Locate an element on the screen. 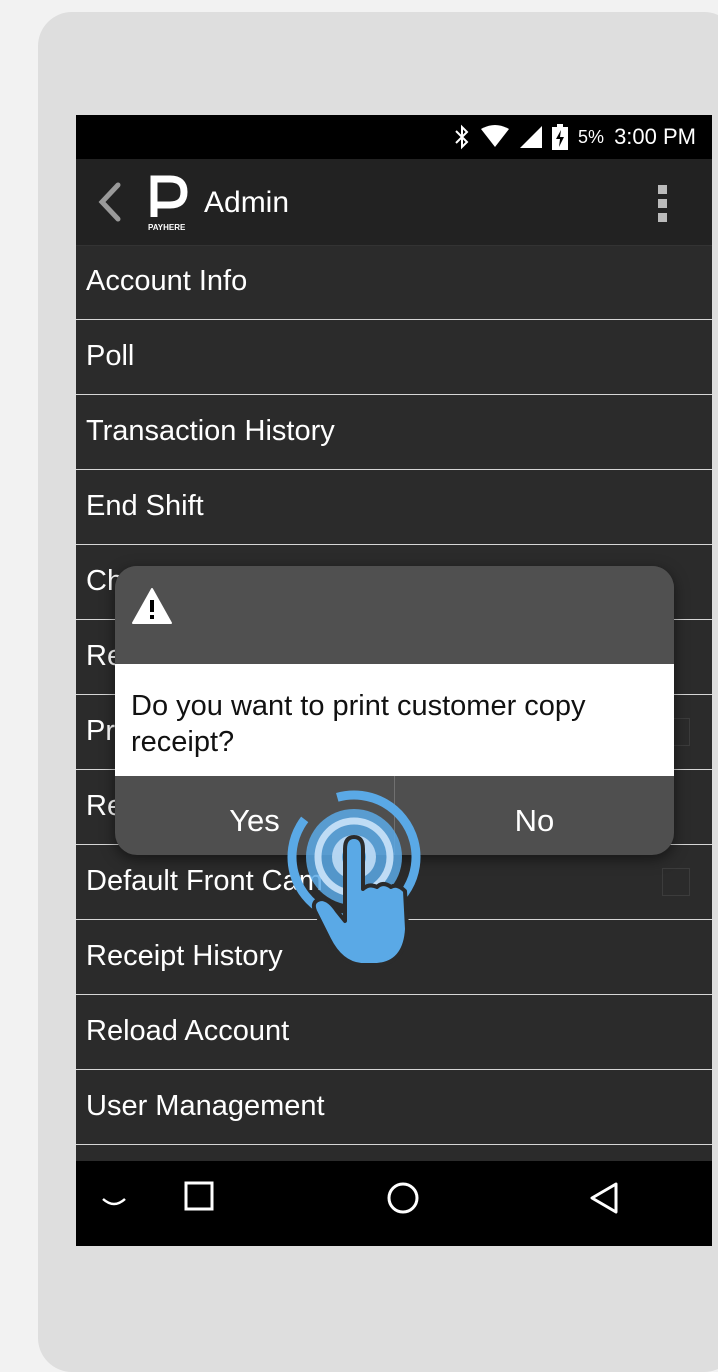  yes-button: Yes is located at coordinates (255, 815).